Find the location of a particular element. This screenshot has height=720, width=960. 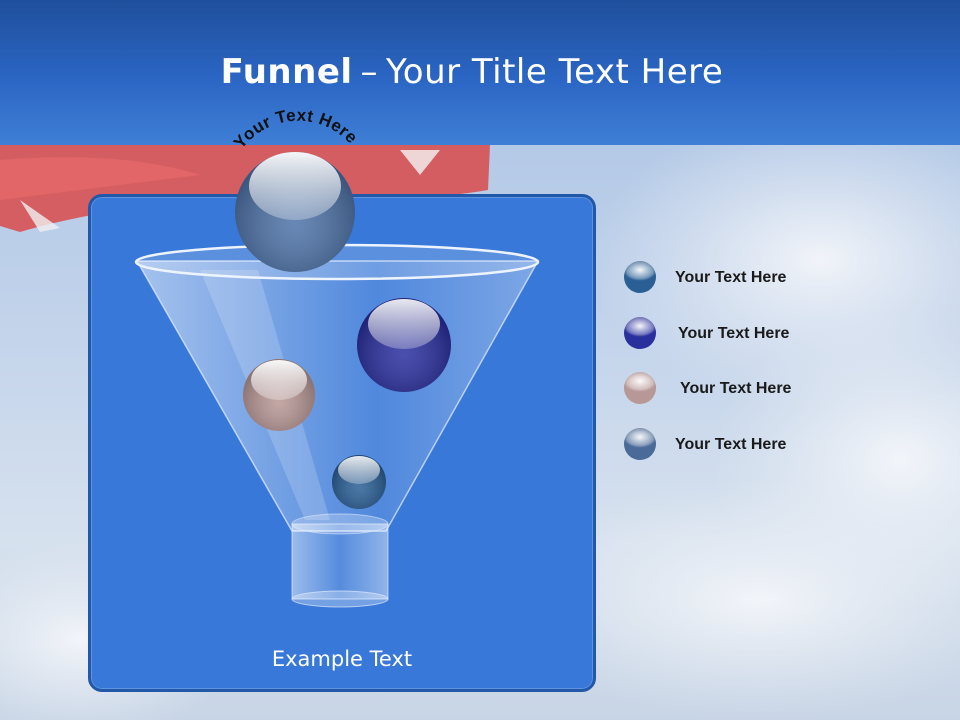

sphere-blue is located at coordinates (359, 482).